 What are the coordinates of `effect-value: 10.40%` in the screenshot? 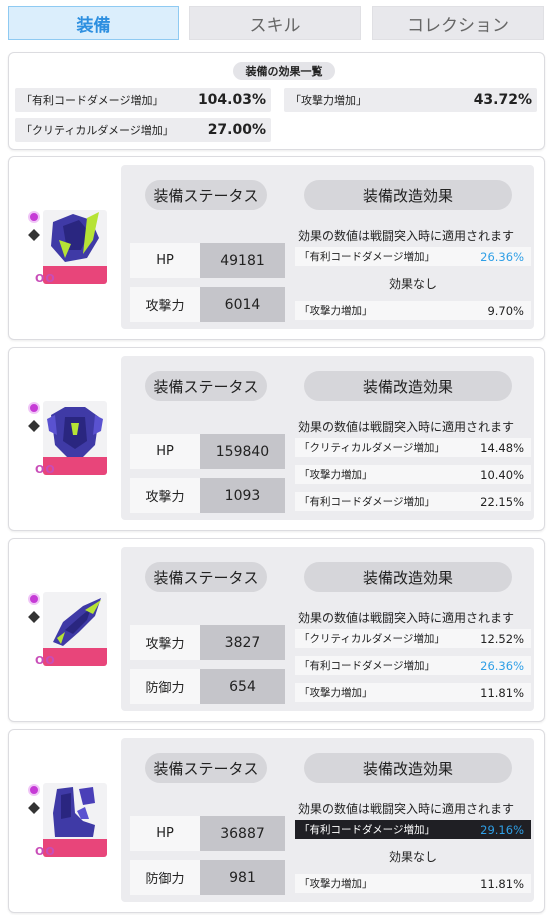 It's located at (502, 474).